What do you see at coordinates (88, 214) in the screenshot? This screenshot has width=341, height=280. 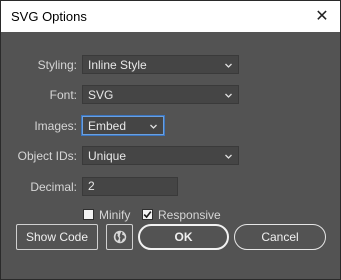 I see `minify-checkbox` at bounding box center [88, 214].